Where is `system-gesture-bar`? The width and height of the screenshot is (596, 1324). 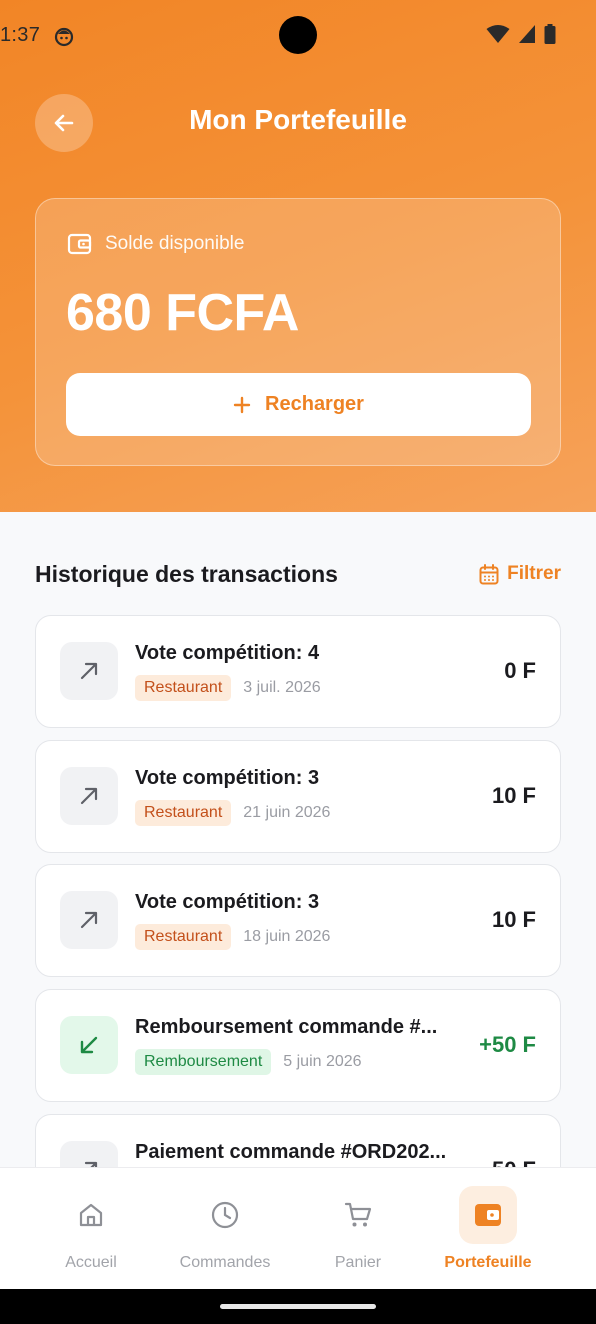
system-gesture-bar is located at coordinates (298, 1306).